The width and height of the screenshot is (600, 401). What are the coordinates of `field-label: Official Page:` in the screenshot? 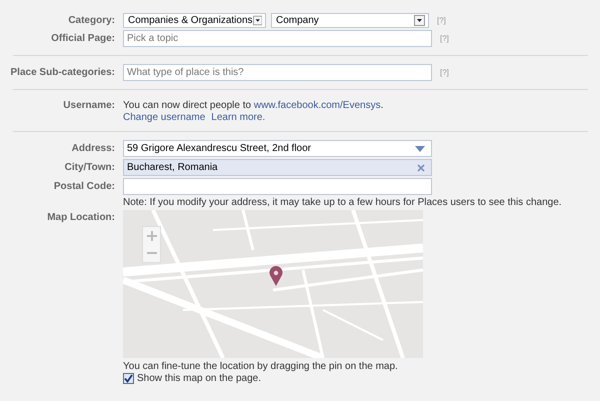 It's located at (82, 38).